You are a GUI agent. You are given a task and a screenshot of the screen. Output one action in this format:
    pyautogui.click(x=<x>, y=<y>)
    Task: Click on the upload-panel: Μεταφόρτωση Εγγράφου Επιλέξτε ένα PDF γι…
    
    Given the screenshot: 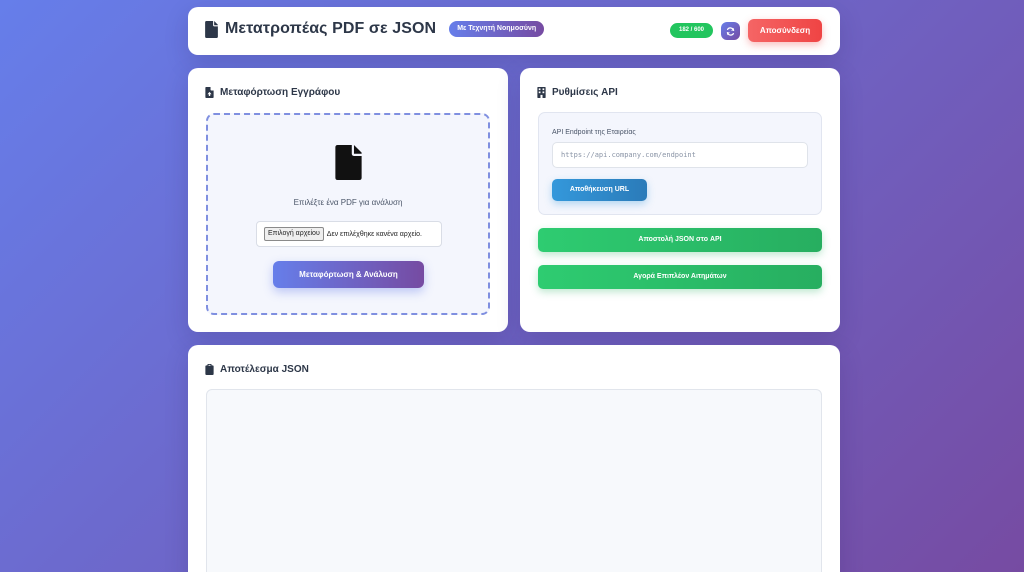 What is the action you would take?
    pyautogui.click(x=348, y=200)
    